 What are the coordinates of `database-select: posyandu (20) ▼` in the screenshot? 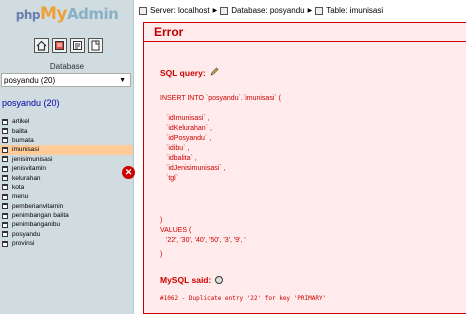 It's located at (66, 80).